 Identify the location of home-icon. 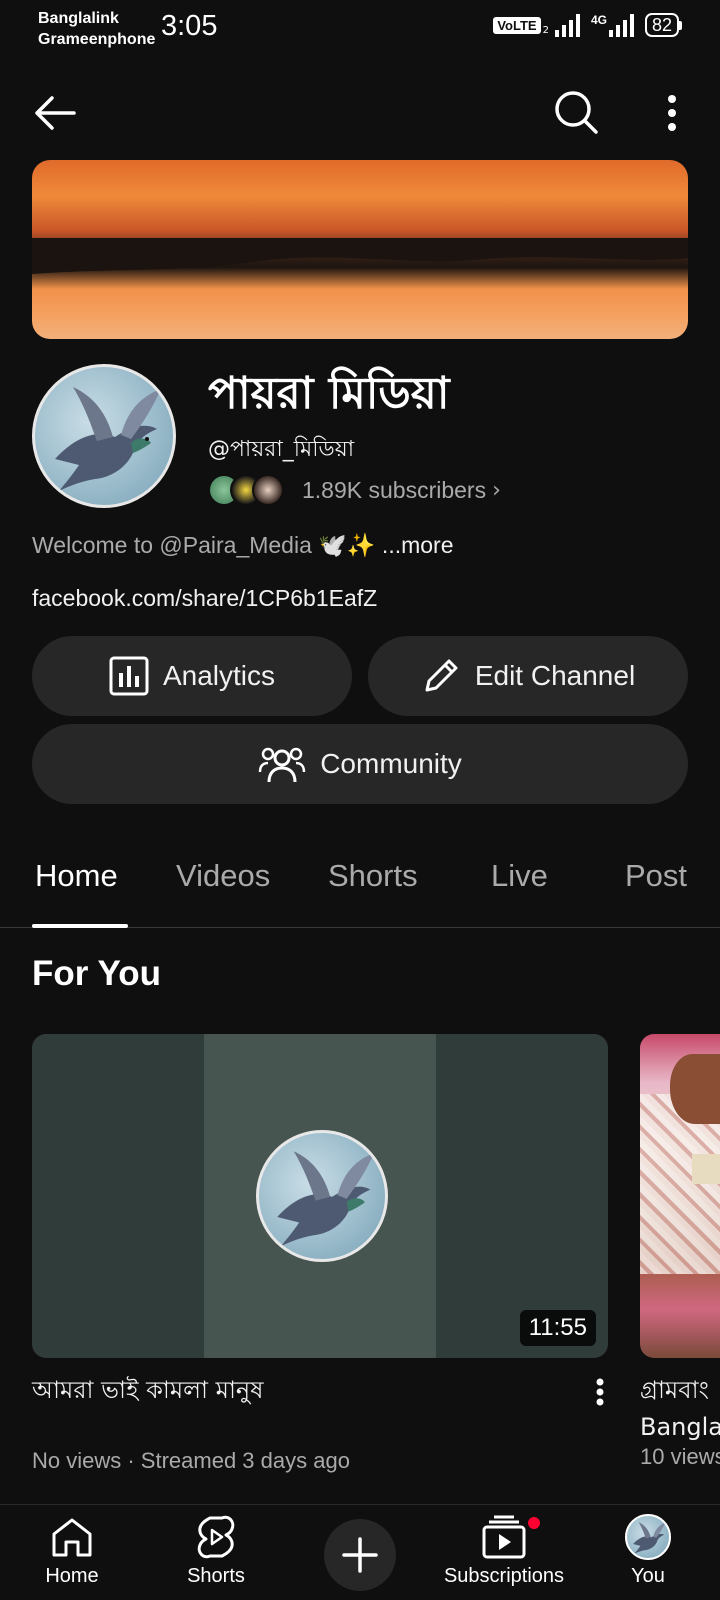
(72, 1537).